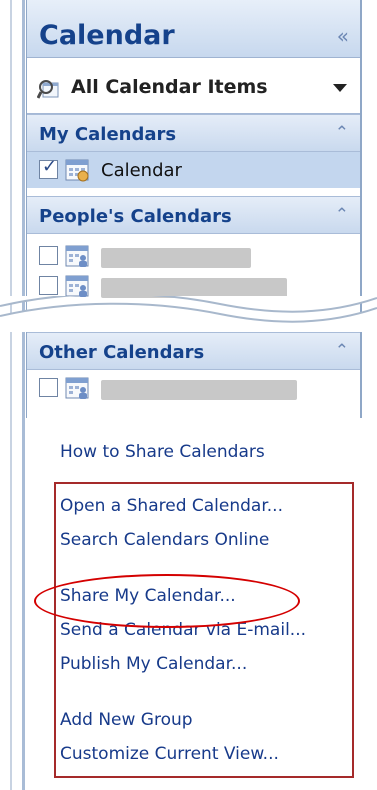  I want to click on pane-title: Calendar, so click(107, 35).